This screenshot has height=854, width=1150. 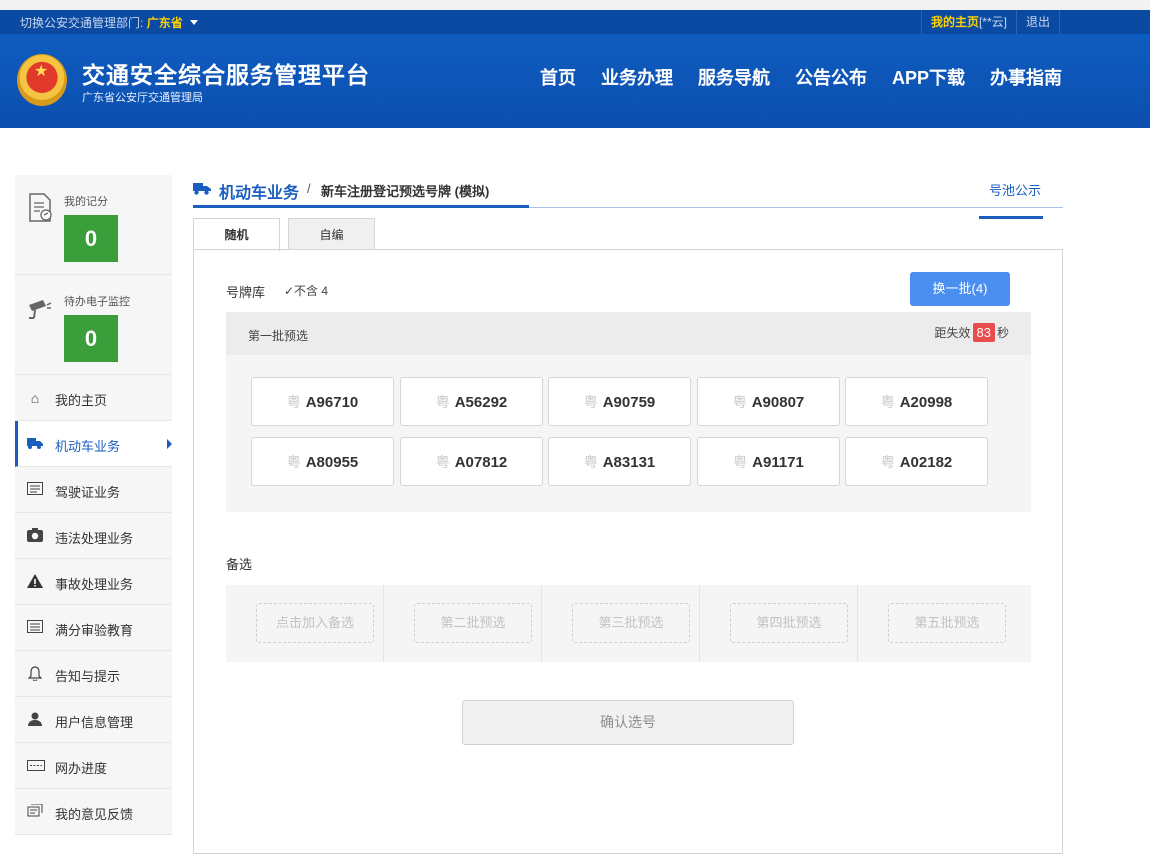 What do you see at coordinates (955, 22) in the screenshot?
I see `my-homepage-text: 我的主页` at bounding box center [955, 22].